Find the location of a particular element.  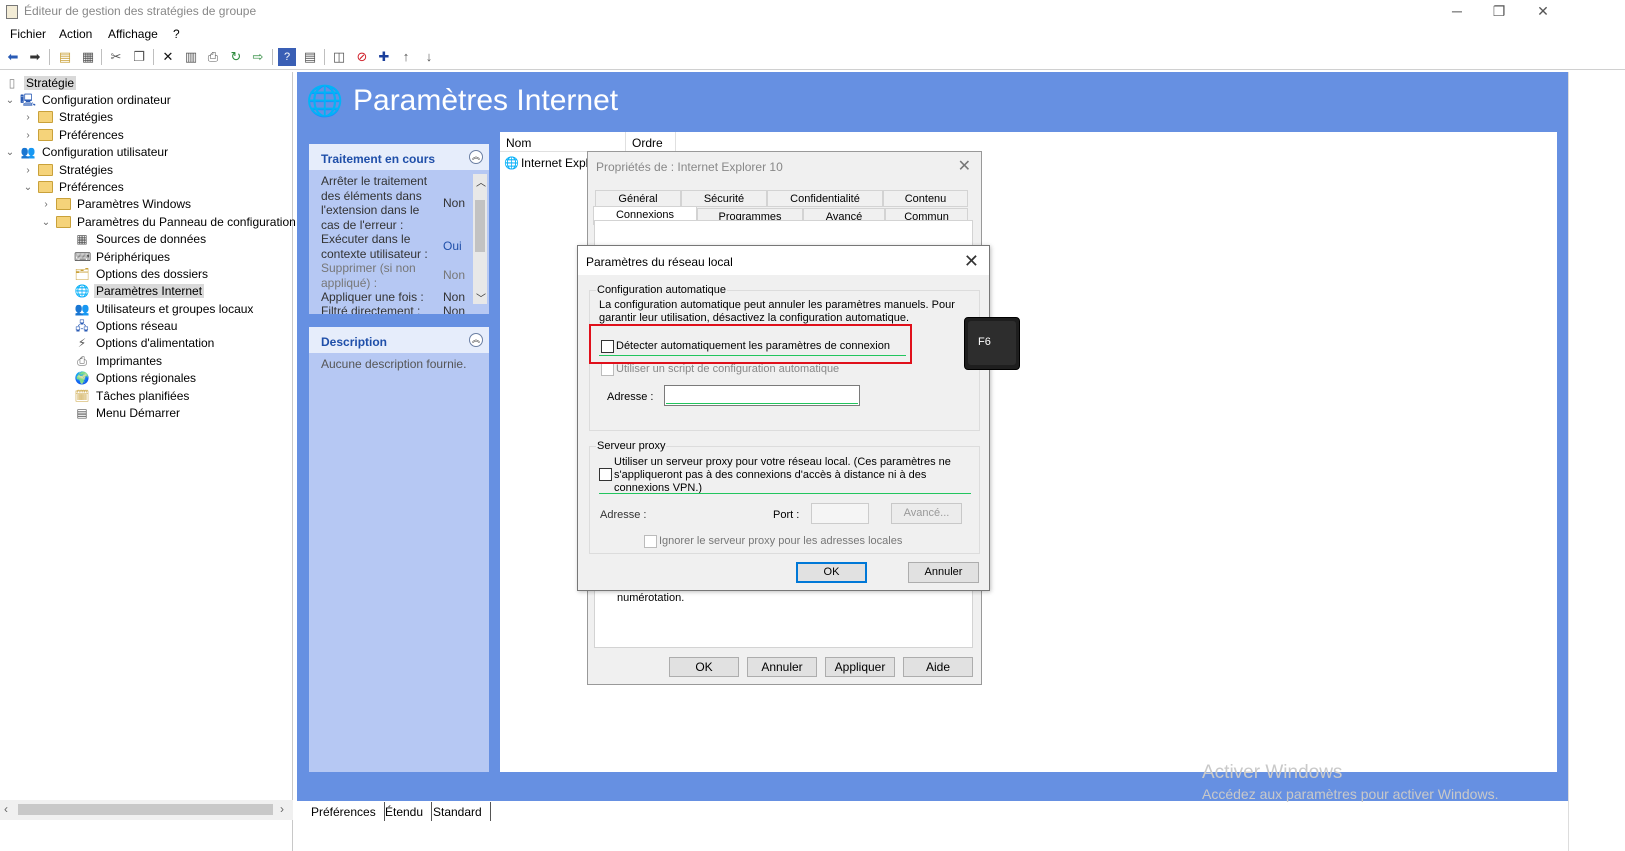

tree-item-folder-options: 🗂 Options des dossiers is located at coordinates (142, 274).